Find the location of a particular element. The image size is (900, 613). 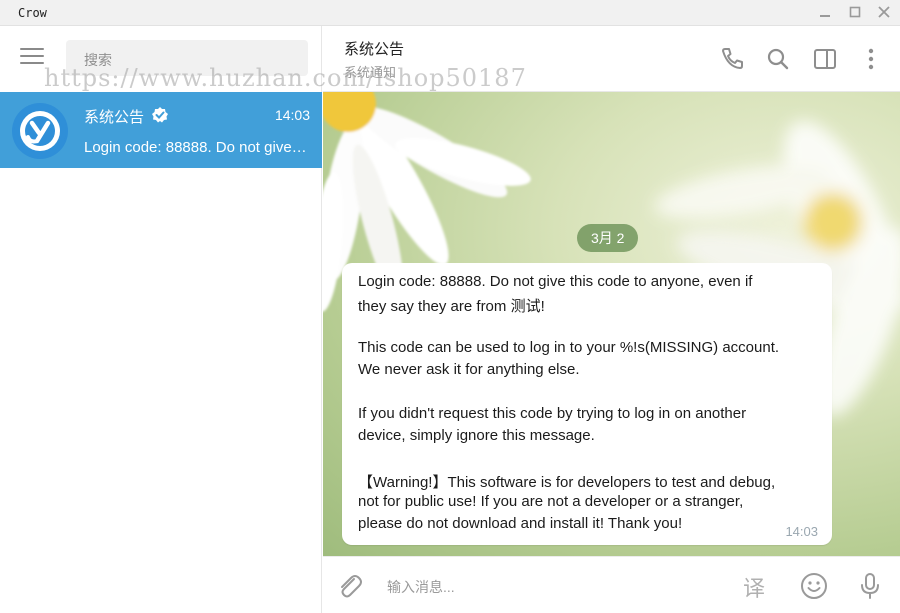

hamburger-icon is located at coordinates (33, 56).